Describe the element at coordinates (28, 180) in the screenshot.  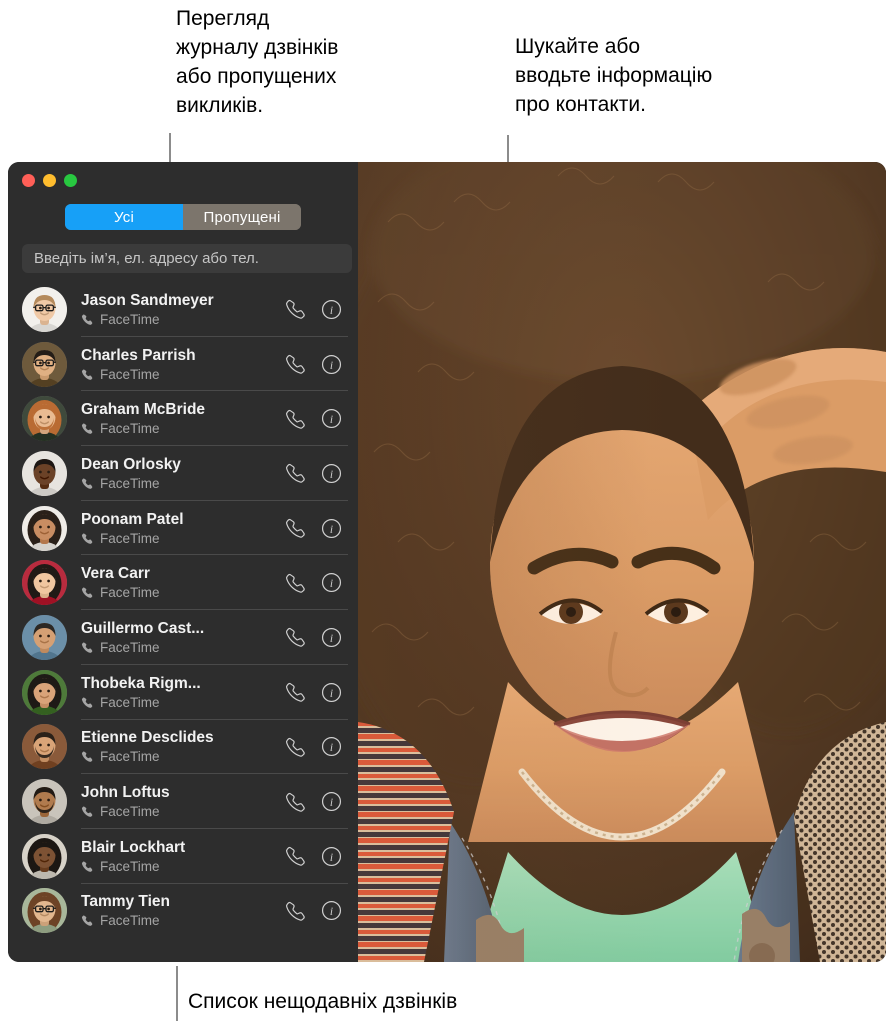
I see `close-button` at that location.